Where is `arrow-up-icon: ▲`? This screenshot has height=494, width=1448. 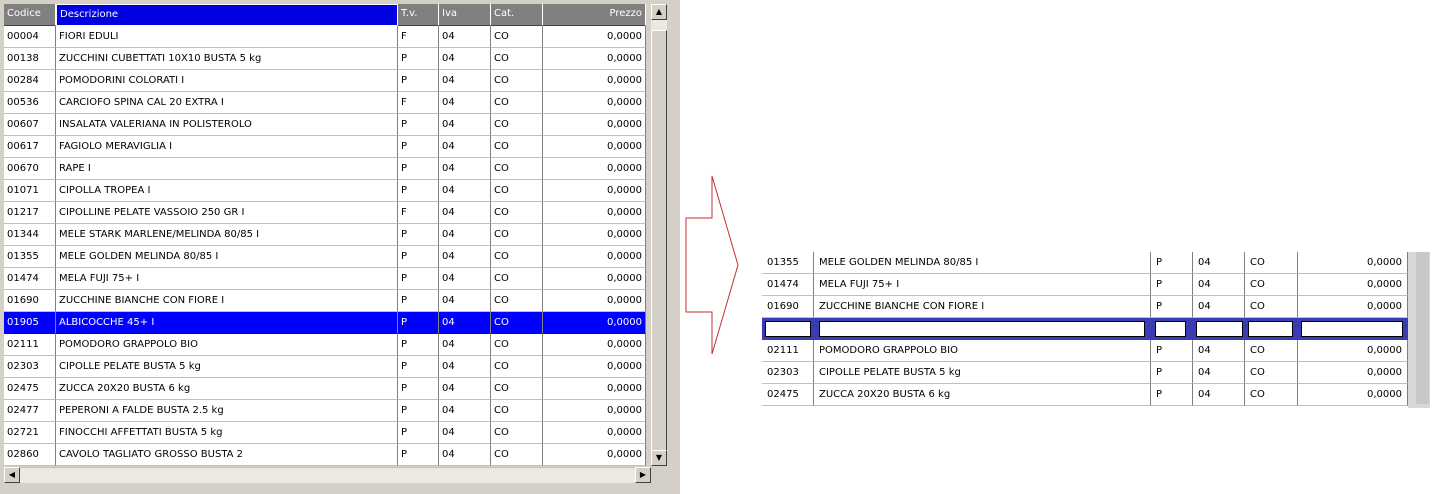
arrow-up-icon: ▲ is located at coordinates (659, 12).